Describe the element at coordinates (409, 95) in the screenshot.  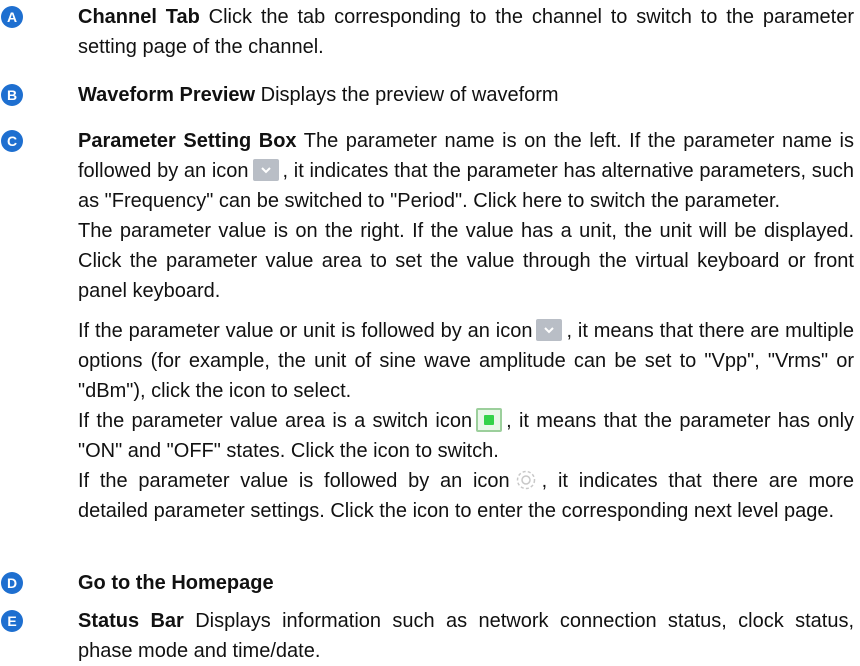
I see `item-description: Displays the preview of waveform` at that location.